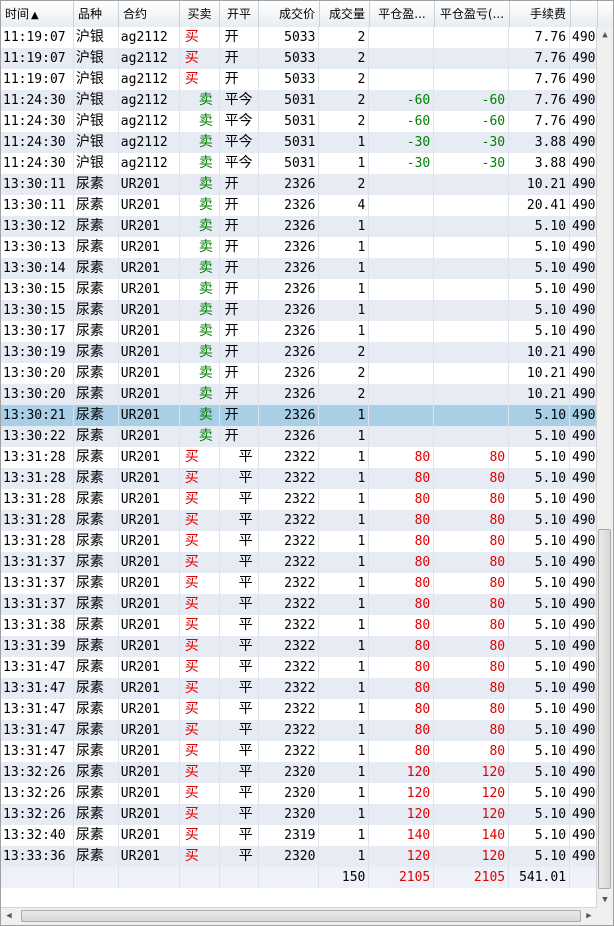  What do you see at coordinates (299, 352) in the screenshot?
I see `table-row: 13:30:19 尿素 UR201 卖开 2326 2 10.21 490` at bounding box center [299, 352].